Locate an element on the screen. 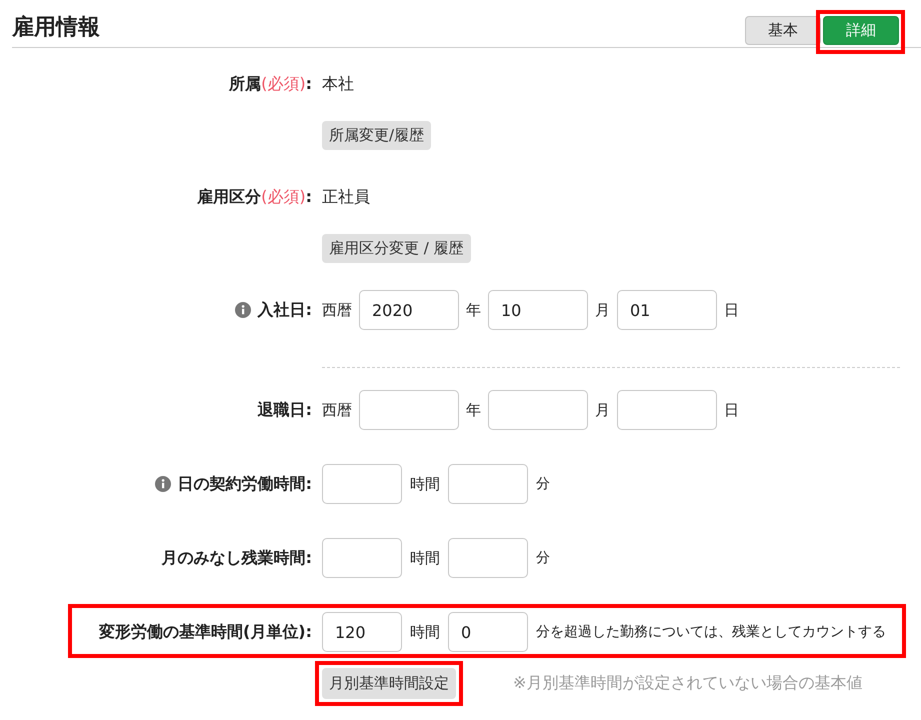  field-label: 変形労働の基準時間(月単位): is located at coordinates (205, 632).